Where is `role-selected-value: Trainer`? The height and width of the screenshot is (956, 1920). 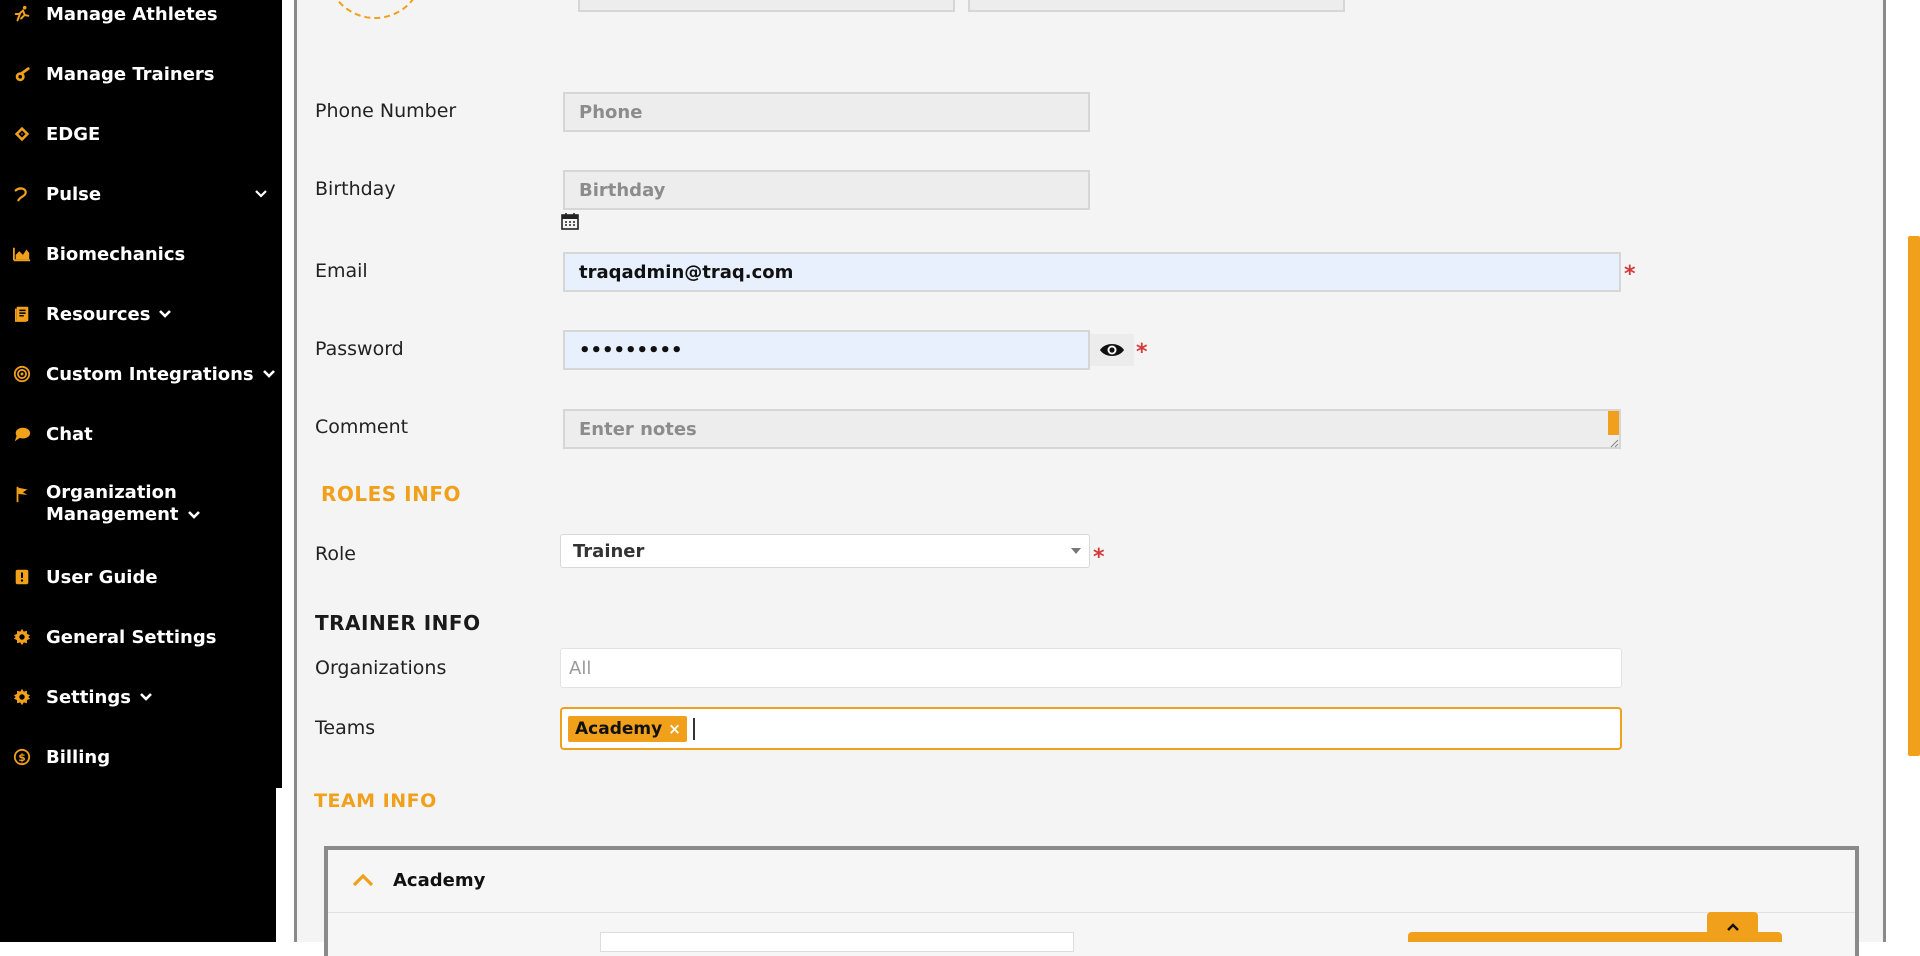 role-selected-value: Trainer is located at coordinates (609, 551).